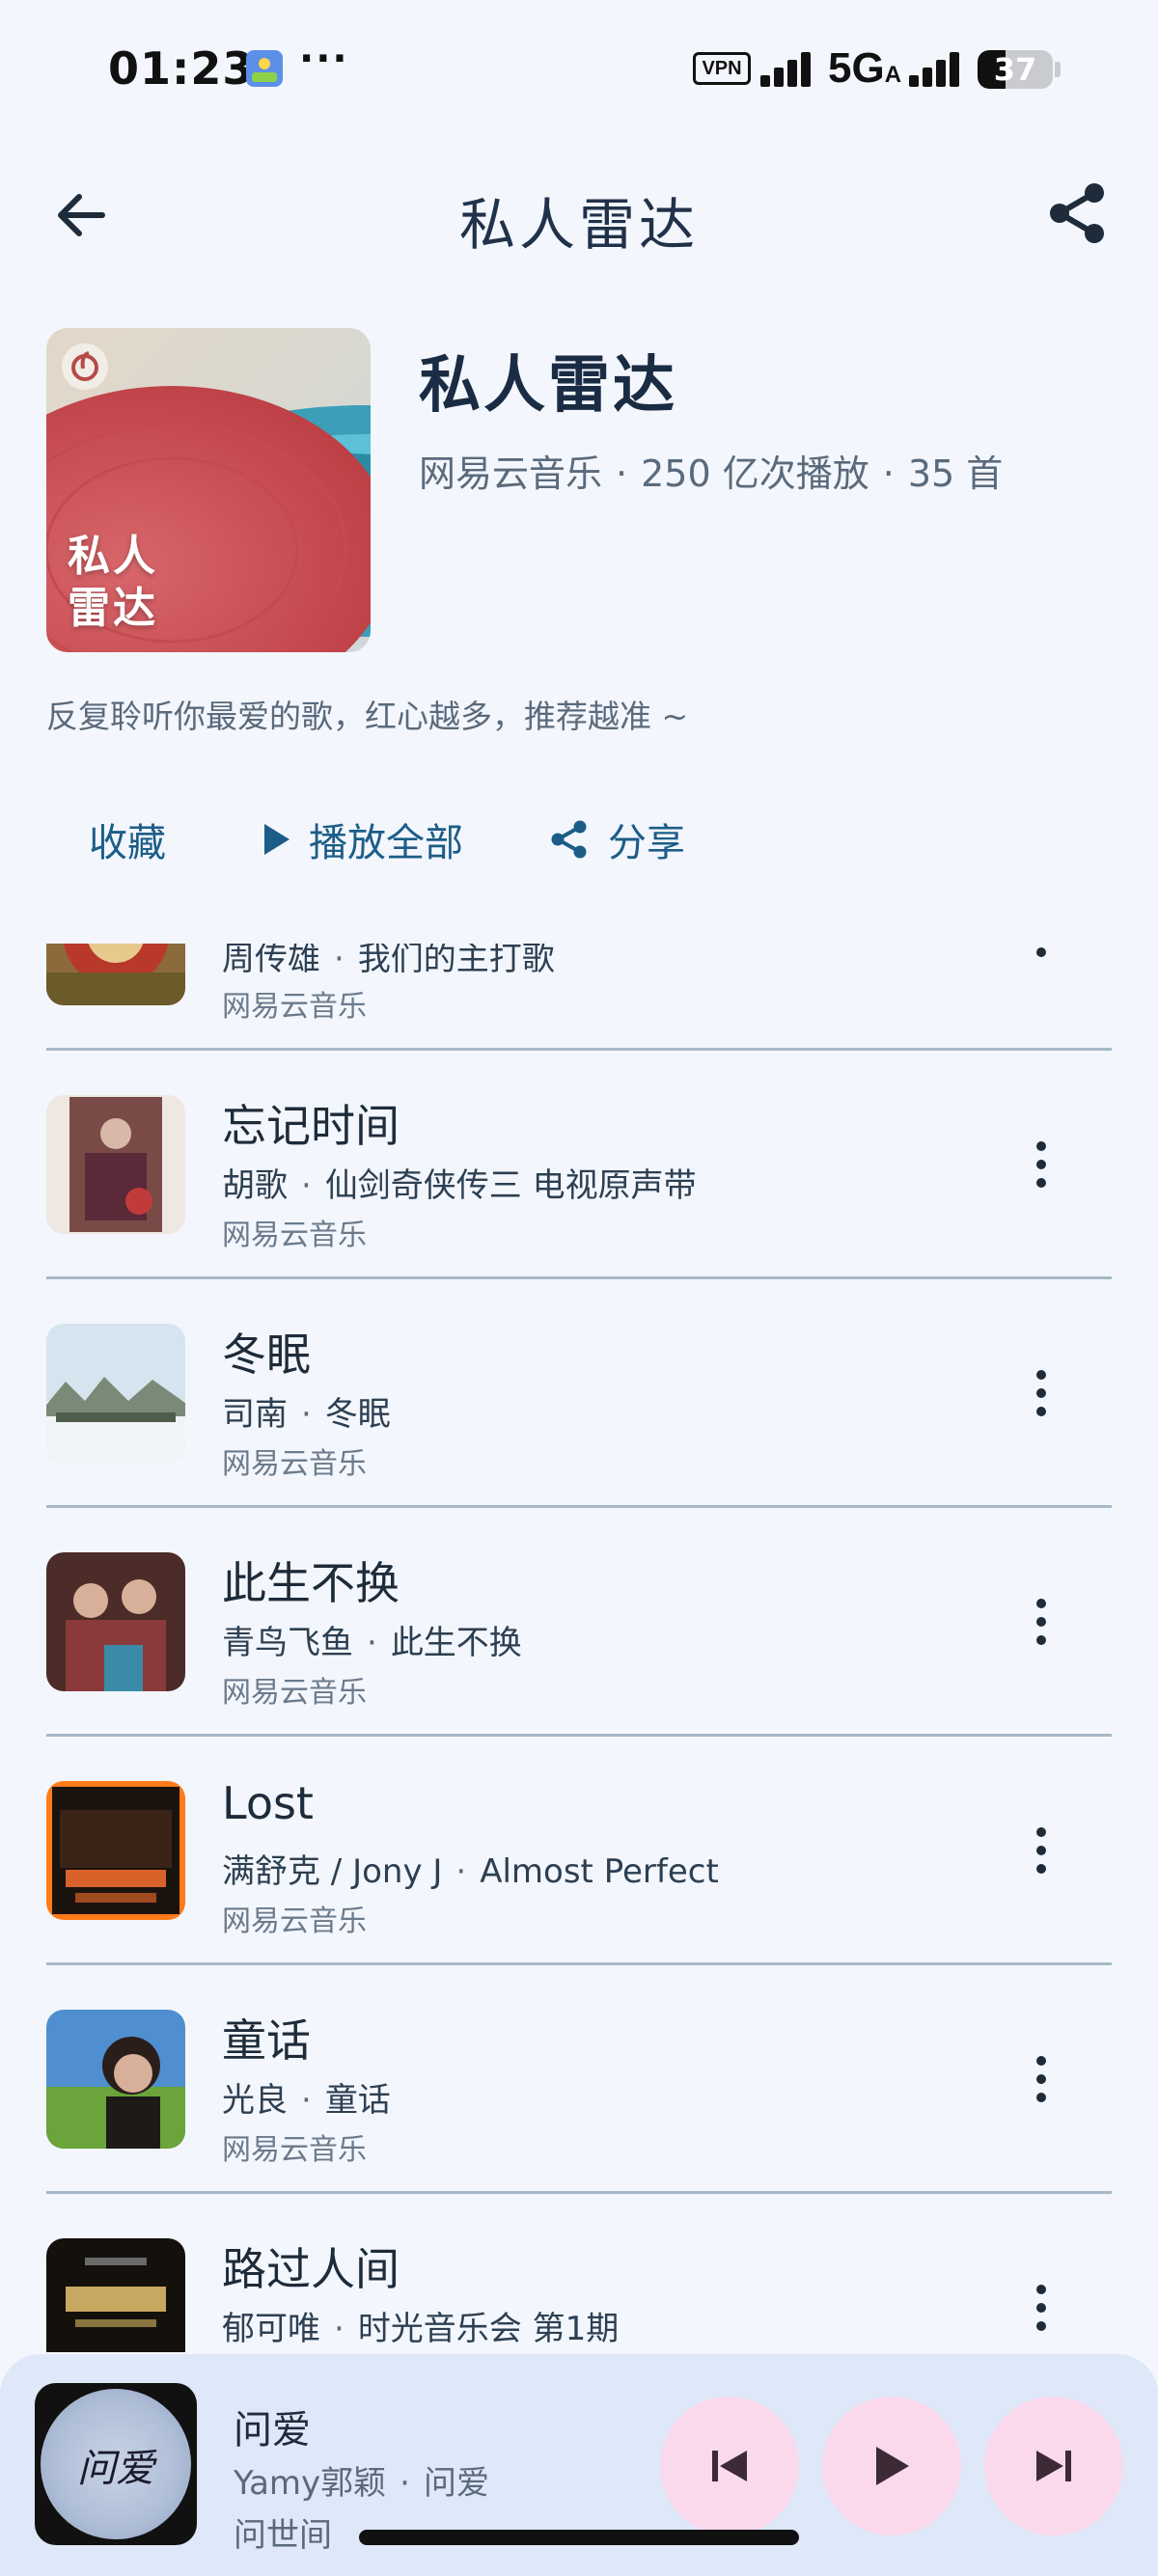 This screenshot has width=1158, height=2576. Describe the element at coordinates (357, 1415) in the screenshot. I see `song-album: 冬眠` at that location.